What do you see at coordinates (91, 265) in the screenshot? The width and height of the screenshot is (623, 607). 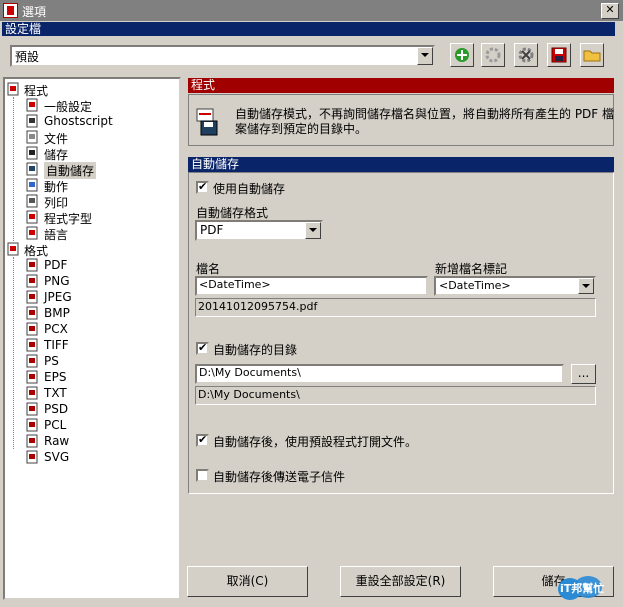 I see `tree-item-pdf-file: PDF` at bounding box center [91, 265].